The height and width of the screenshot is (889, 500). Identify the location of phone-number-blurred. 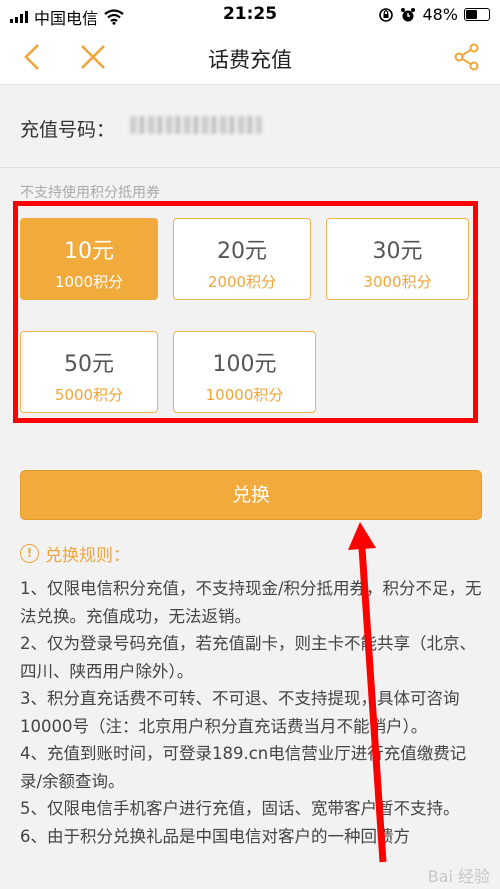
(196, 125).